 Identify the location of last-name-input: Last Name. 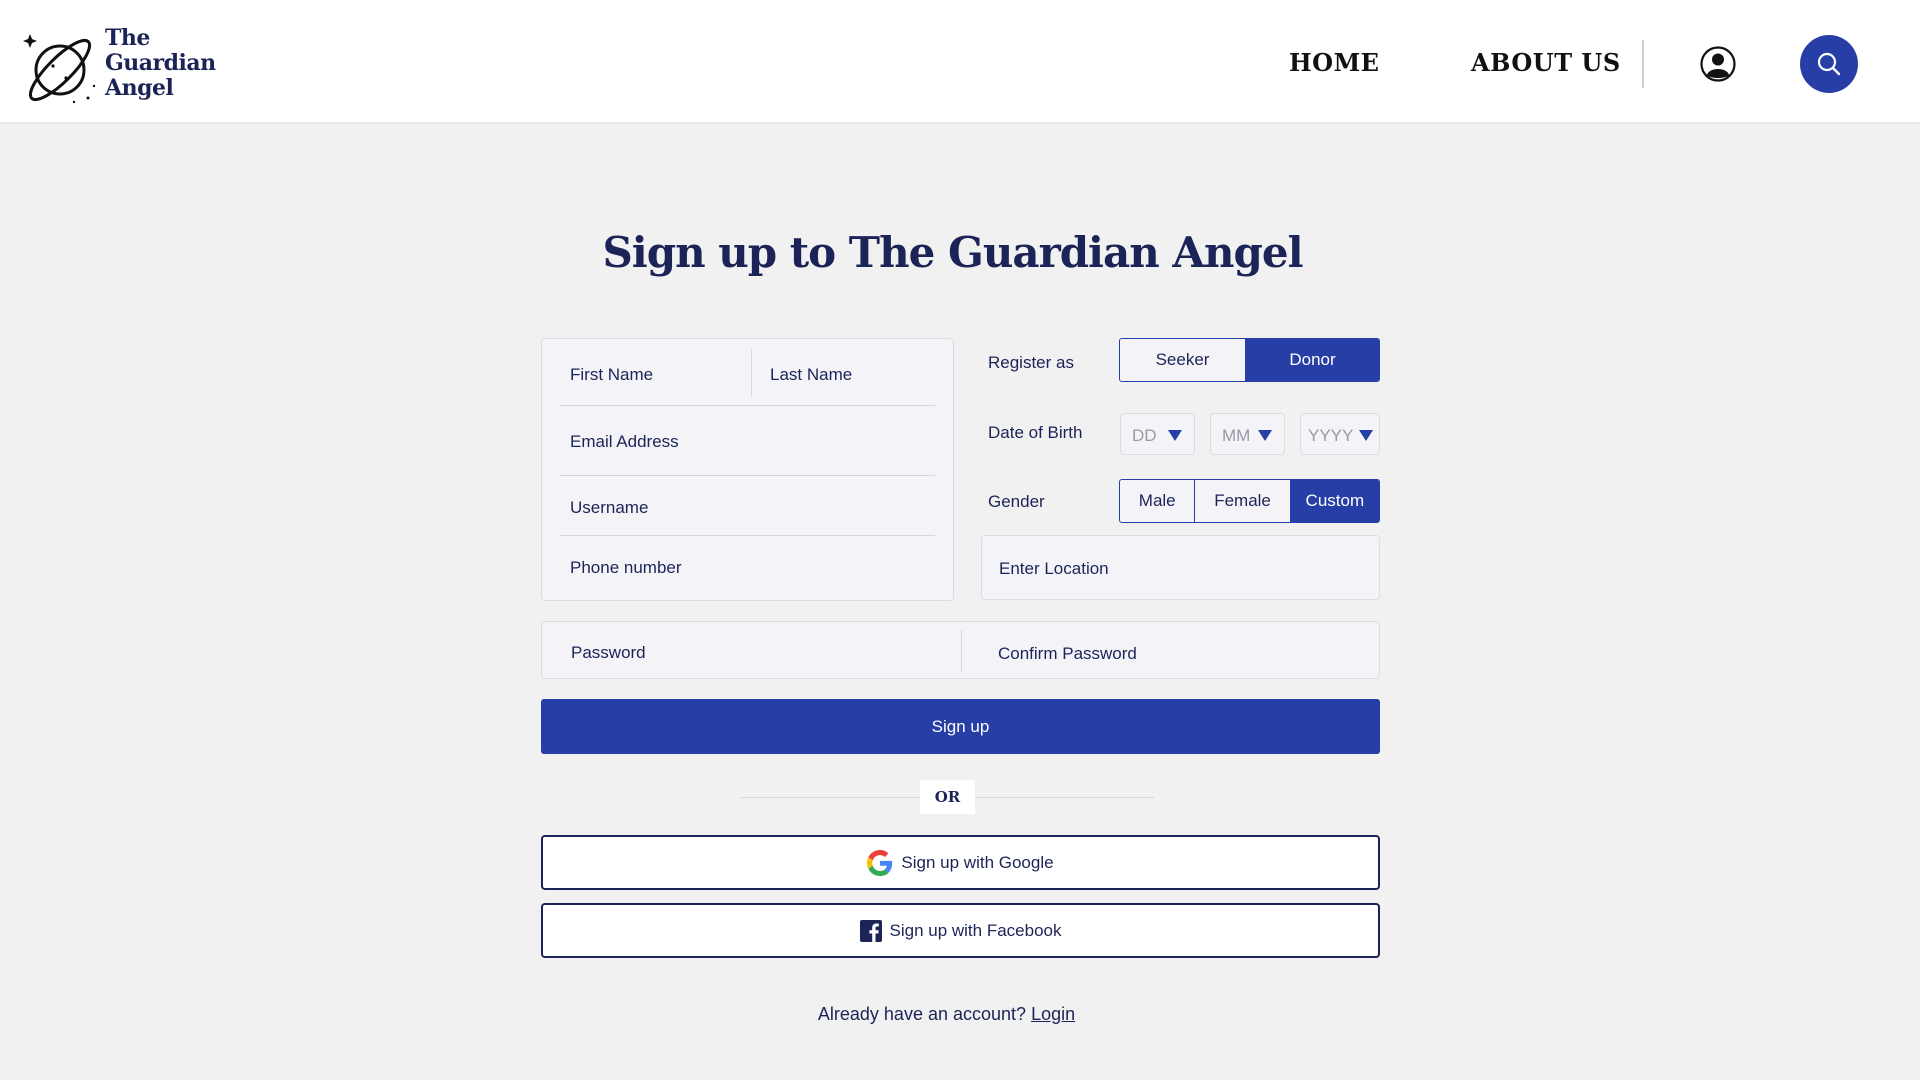
(811, 375).